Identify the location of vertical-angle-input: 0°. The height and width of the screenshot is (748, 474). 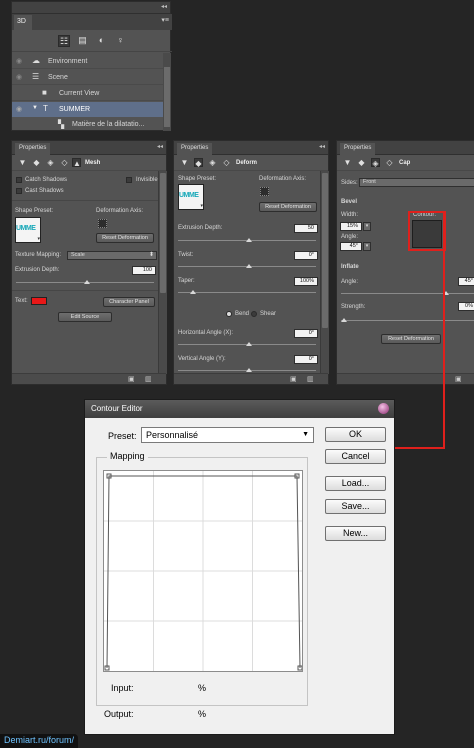
(306, 359).